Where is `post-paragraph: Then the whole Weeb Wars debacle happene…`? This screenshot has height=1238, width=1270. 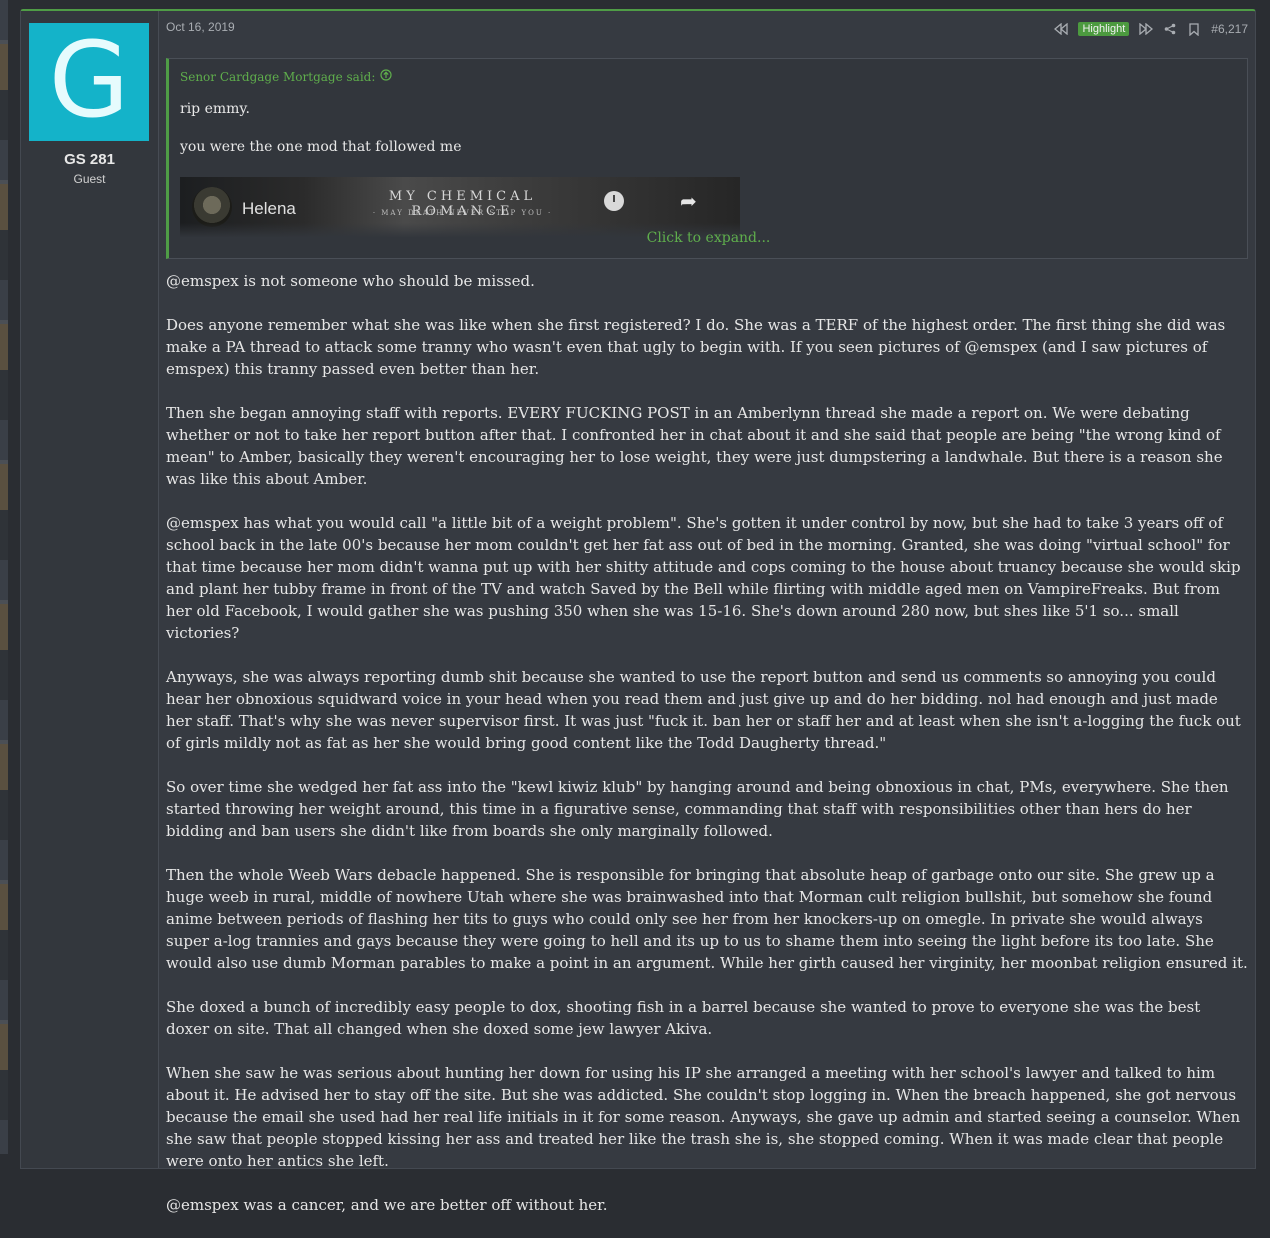 post-paragraph: Then the whole Weeb Wars debacle happene… is located at coordinates (707, 919).